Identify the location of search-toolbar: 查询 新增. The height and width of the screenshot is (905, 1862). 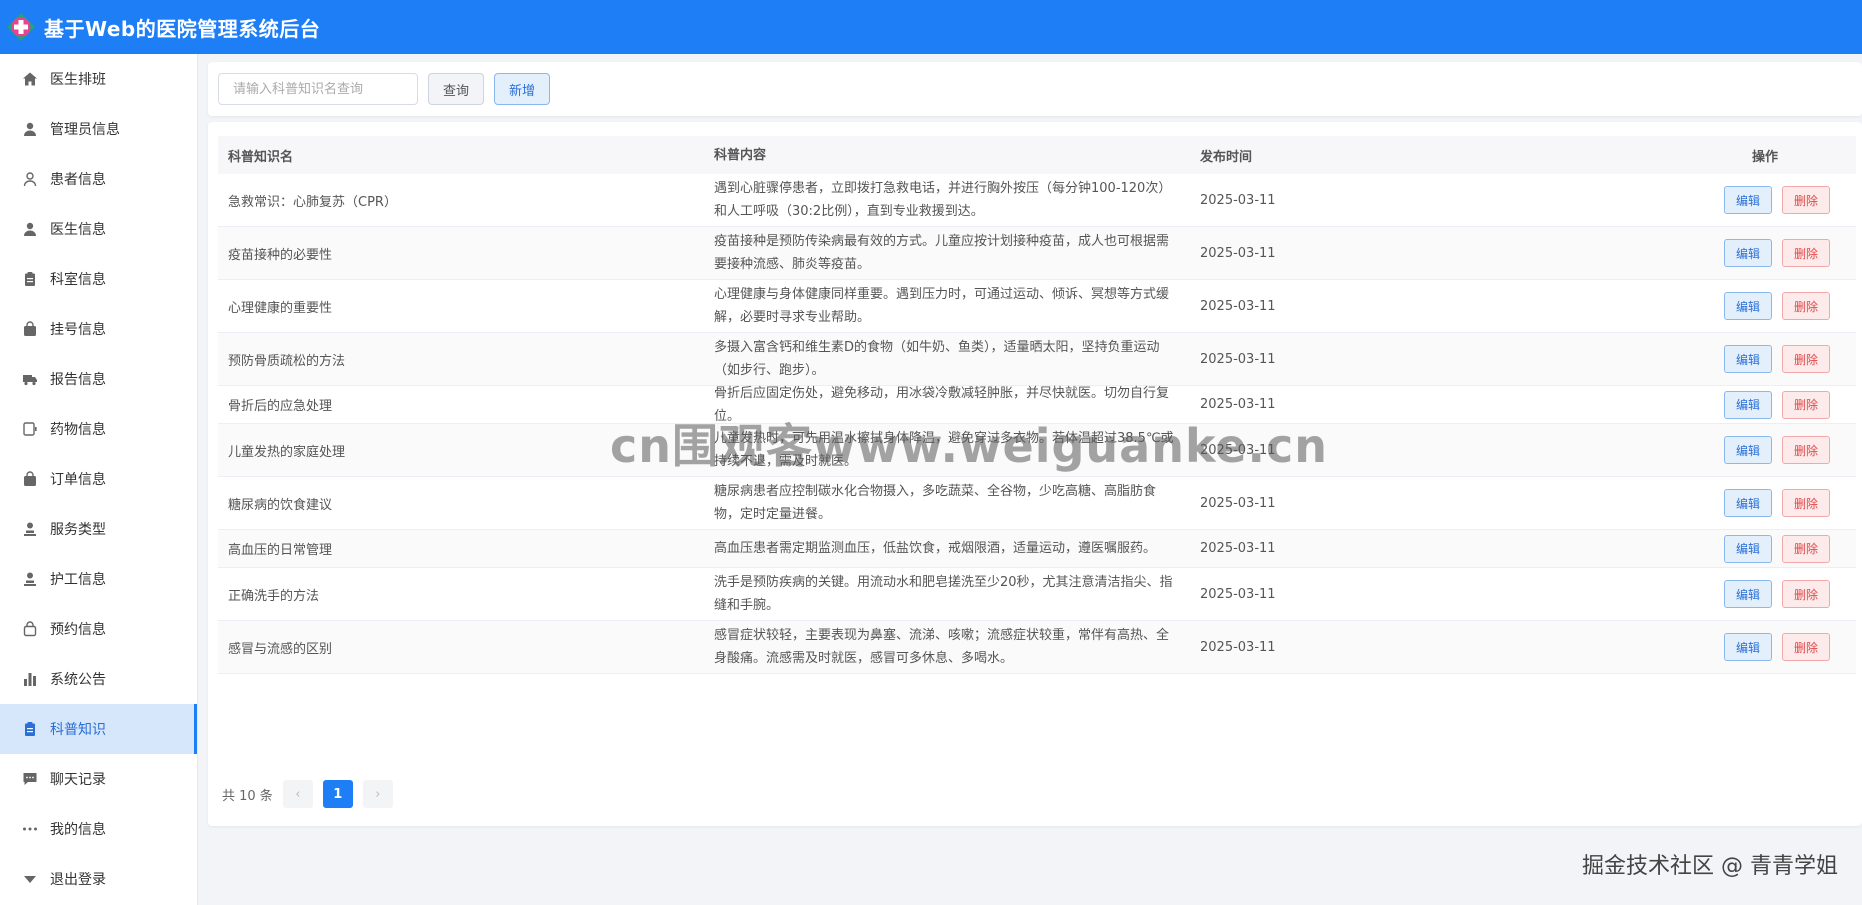
(1035, 89).